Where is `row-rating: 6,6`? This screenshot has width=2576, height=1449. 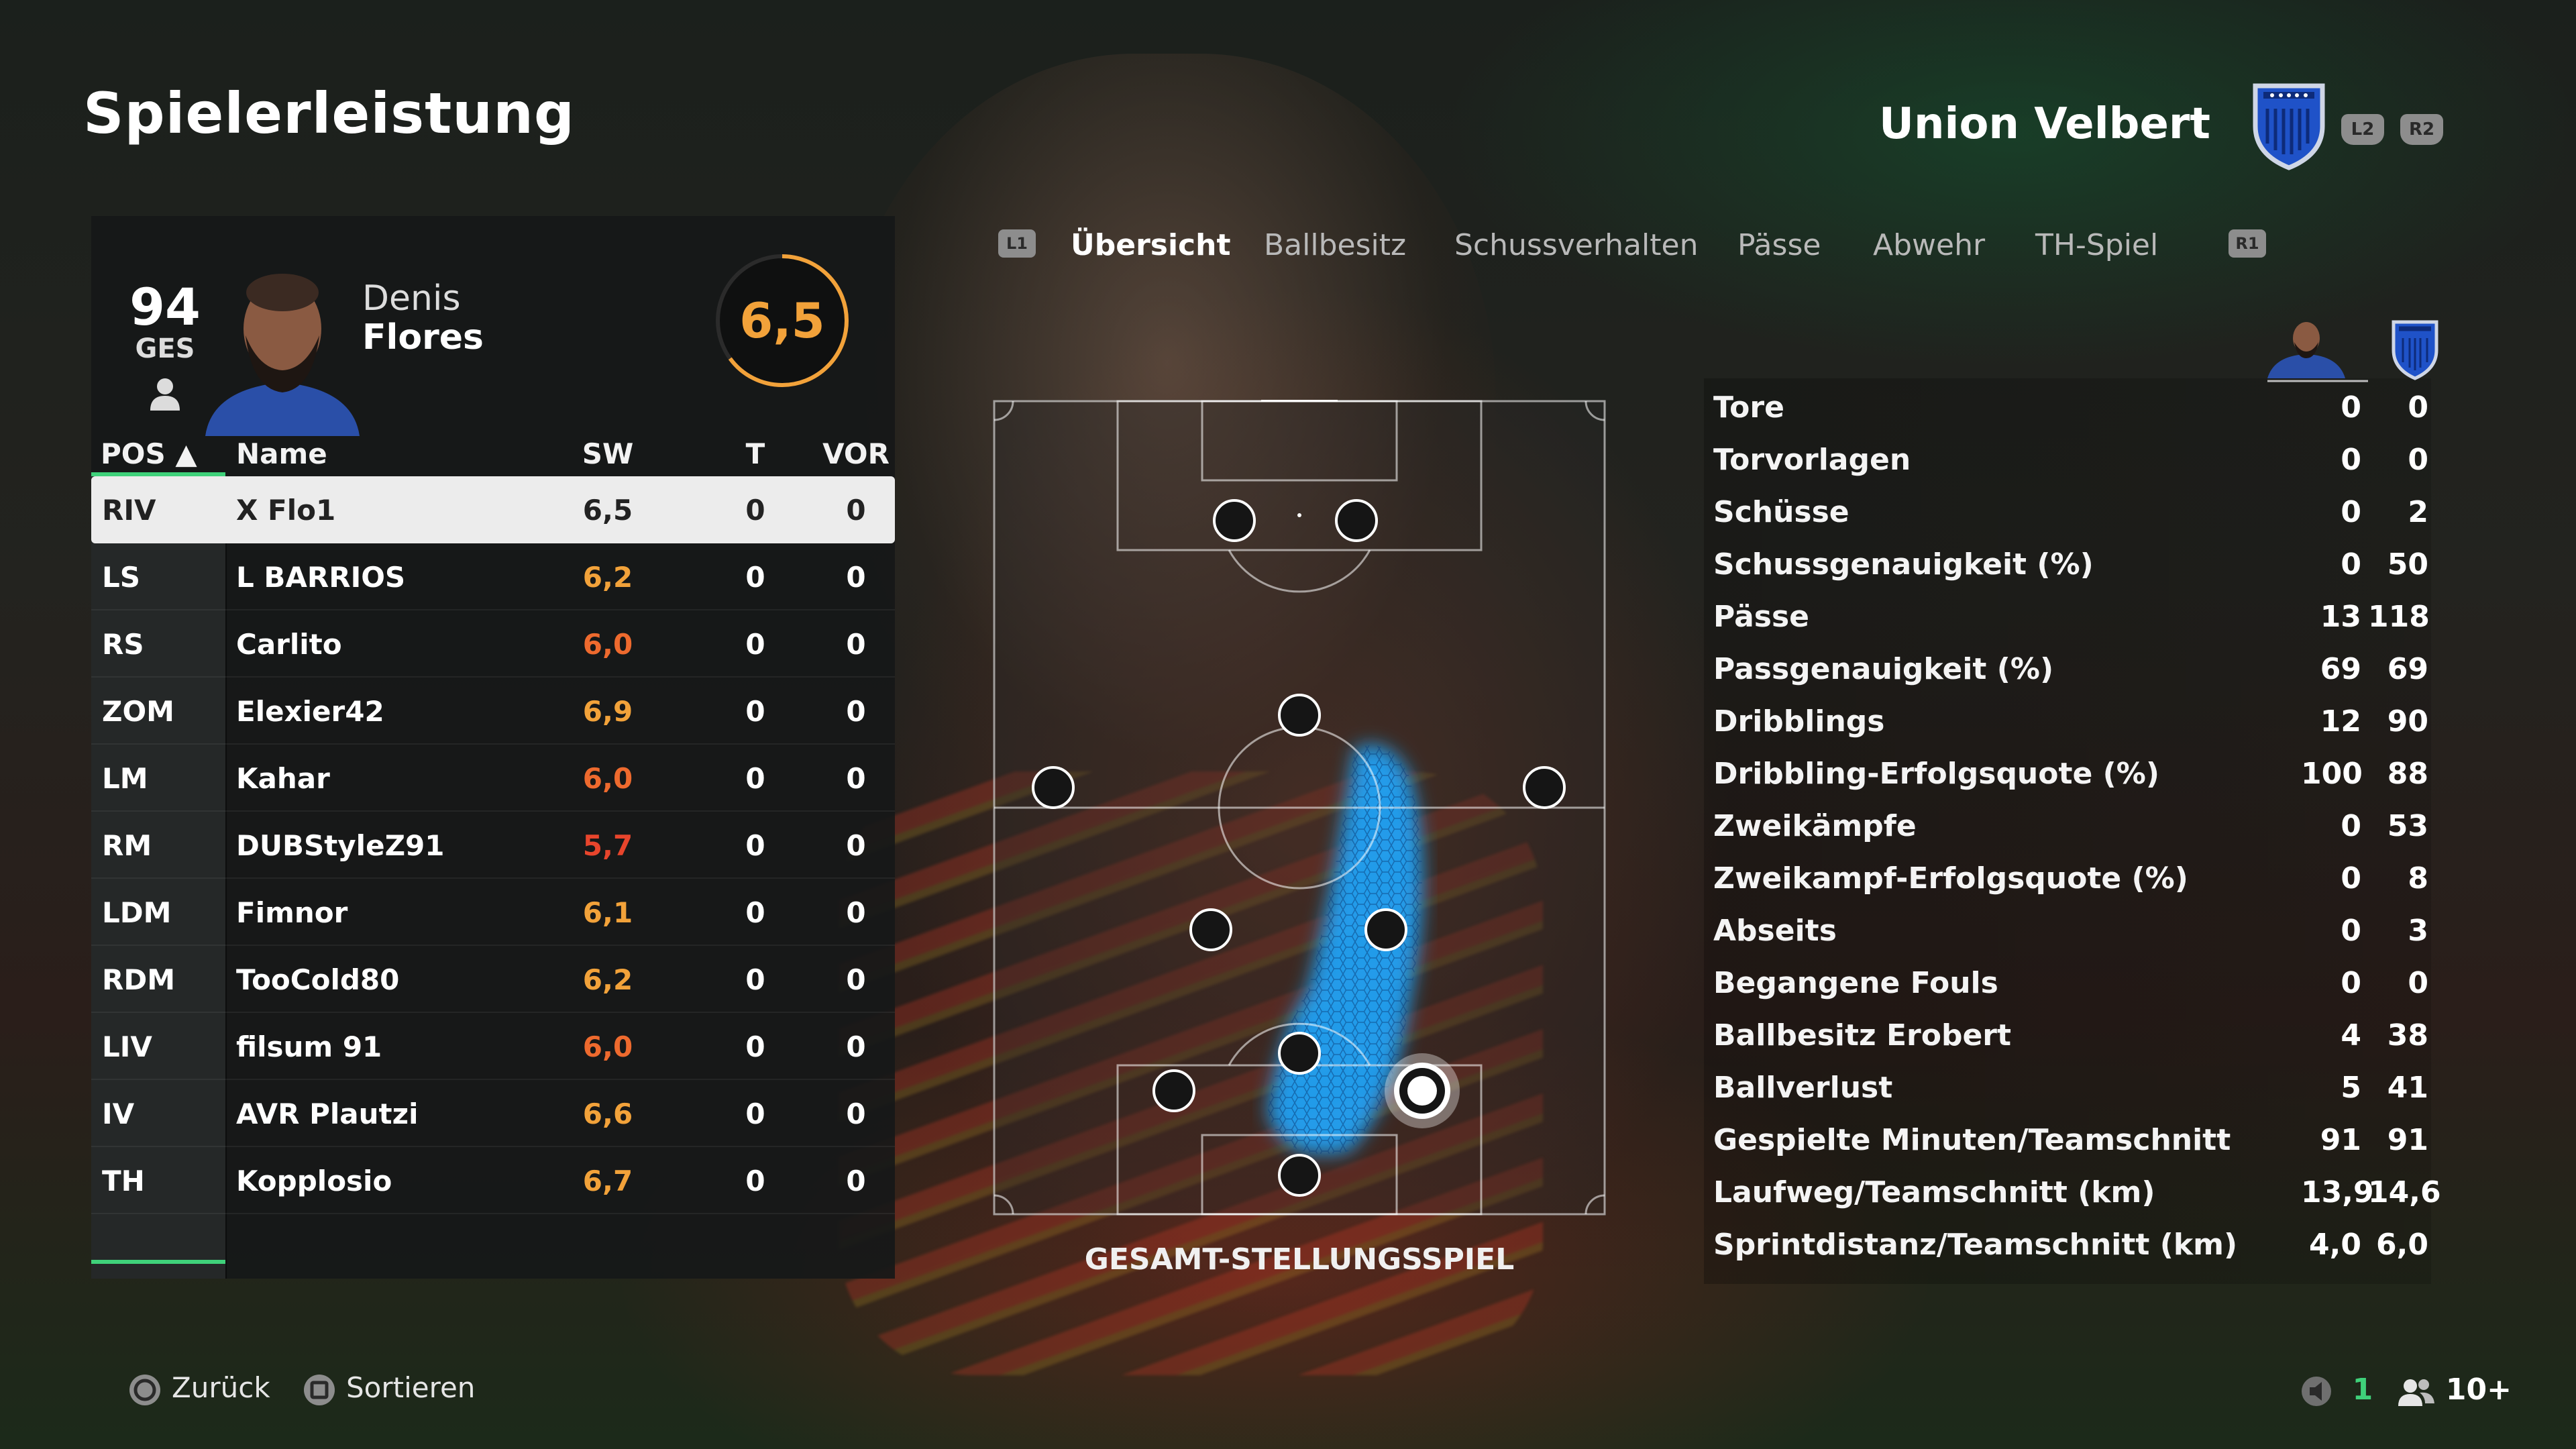
row-rating: 6,6 is located at coordinates (607, 1113).